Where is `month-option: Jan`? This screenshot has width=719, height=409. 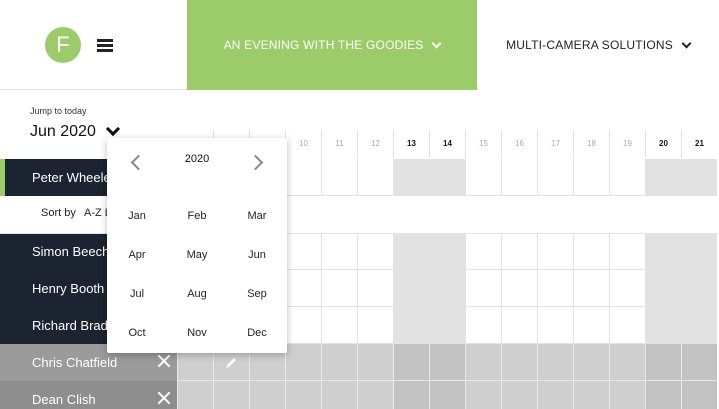
month-option: Jan is located at coordinates (137, 216).